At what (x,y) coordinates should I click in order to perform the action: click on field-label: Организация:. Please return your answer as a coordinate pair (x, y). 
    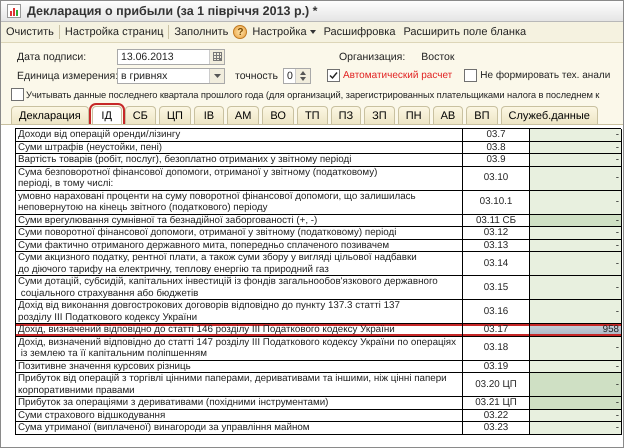
    Looking at the image, I should click on (372, 56).